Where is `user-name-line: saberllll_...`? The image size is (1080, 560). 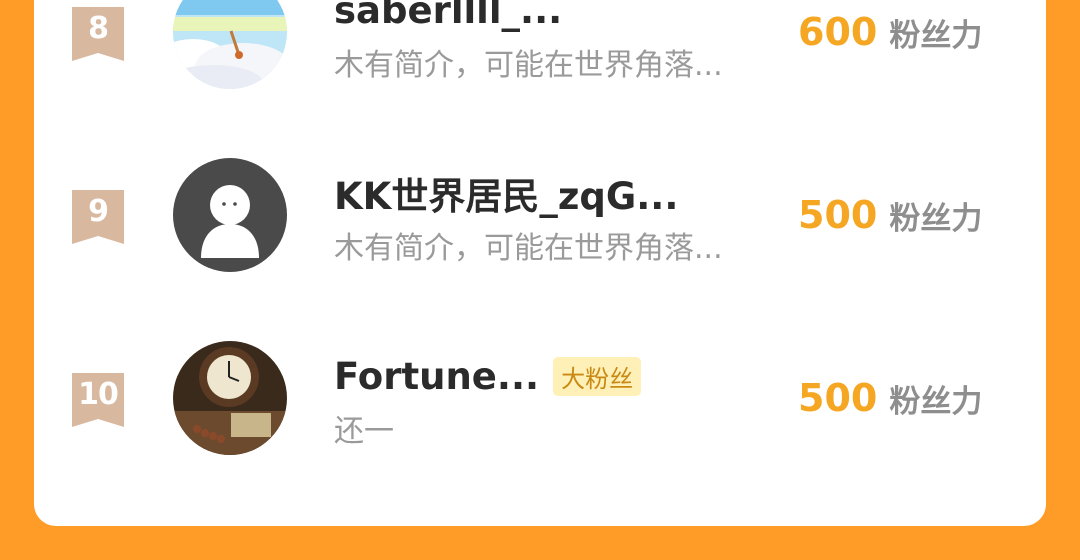 user-name-line: saberllll_... is located at coordinates (448, 17).